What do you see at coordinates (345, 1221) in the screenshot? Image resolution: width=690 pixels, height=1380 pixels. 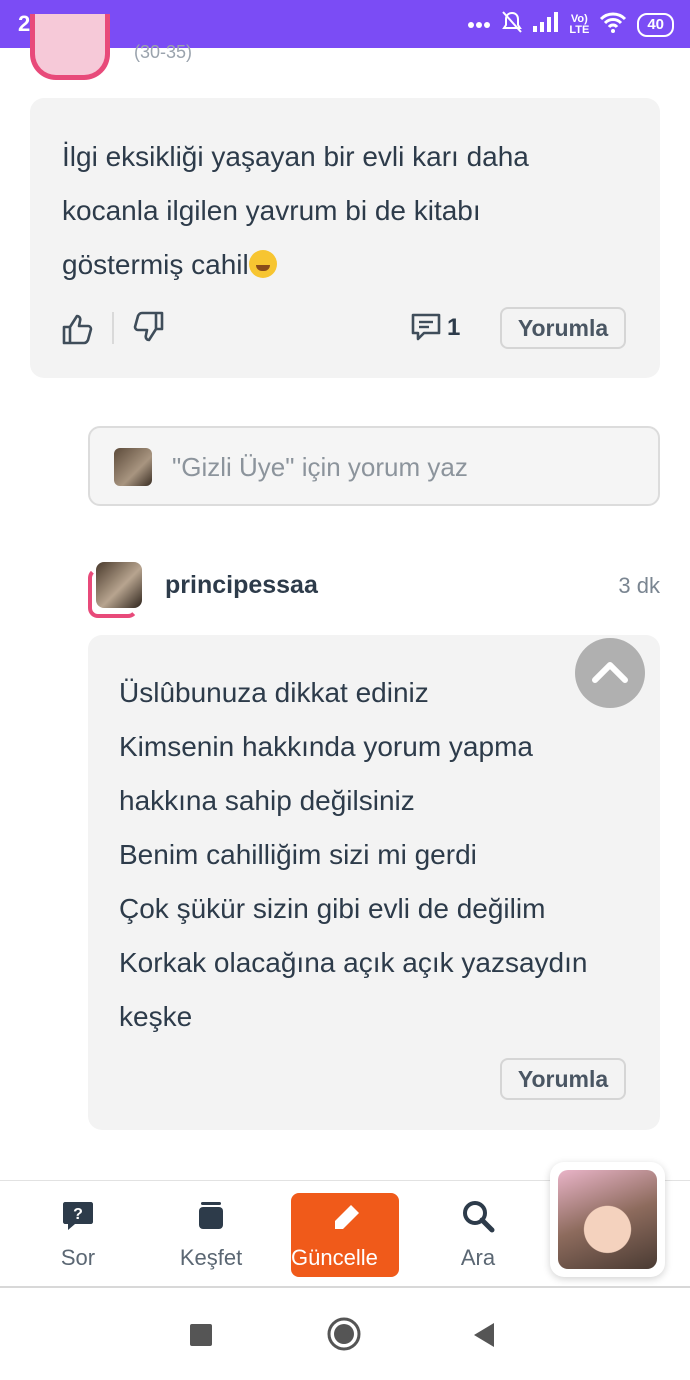 I see `pencil-icon` at bounding box center [345, 1221].